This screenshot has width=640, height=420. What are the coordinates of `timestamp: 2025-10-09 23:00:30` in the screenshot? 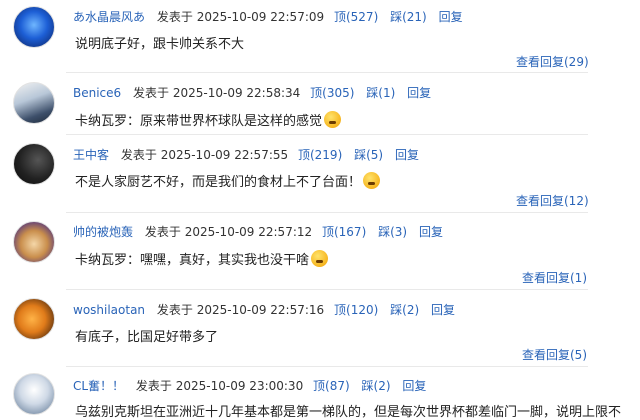 It's located at (239, 386).